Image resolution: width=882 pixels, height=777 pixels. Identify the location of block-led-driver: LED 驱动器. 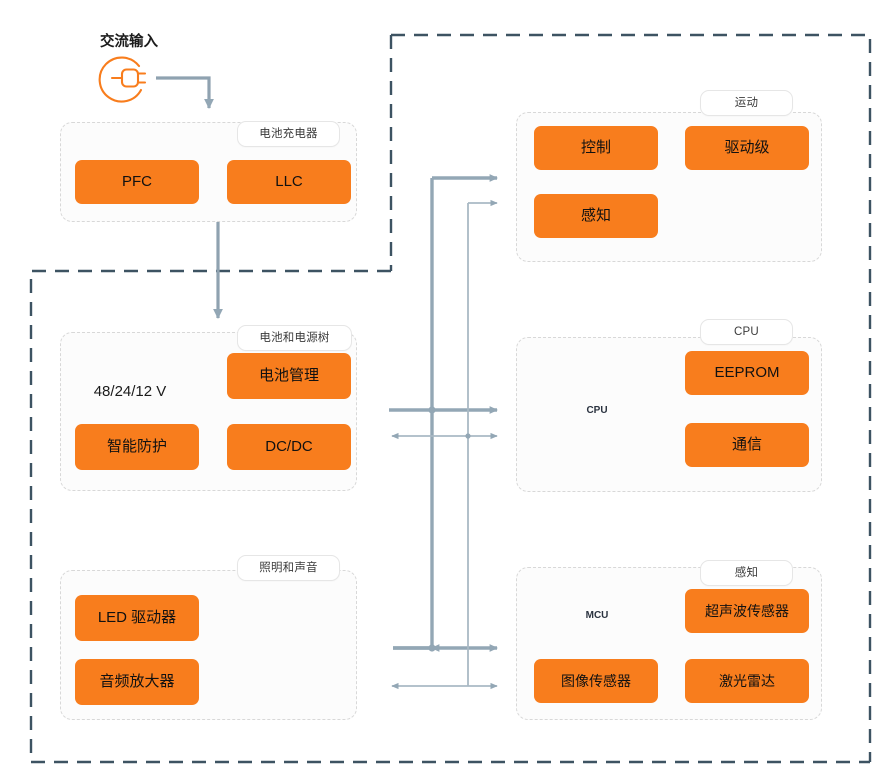
(137, 618).